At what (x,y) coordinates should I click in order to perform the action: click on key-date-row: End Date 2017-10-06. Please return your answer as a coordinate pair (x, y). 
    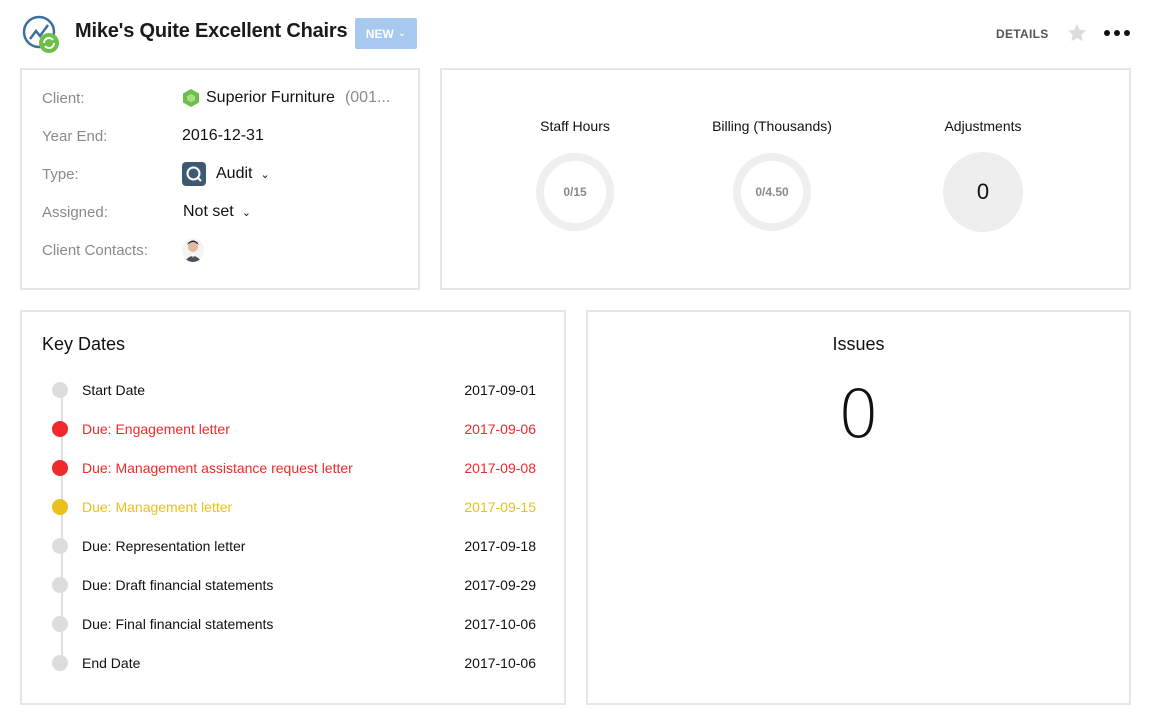
    Looking at the image, I should click on (294, 663).